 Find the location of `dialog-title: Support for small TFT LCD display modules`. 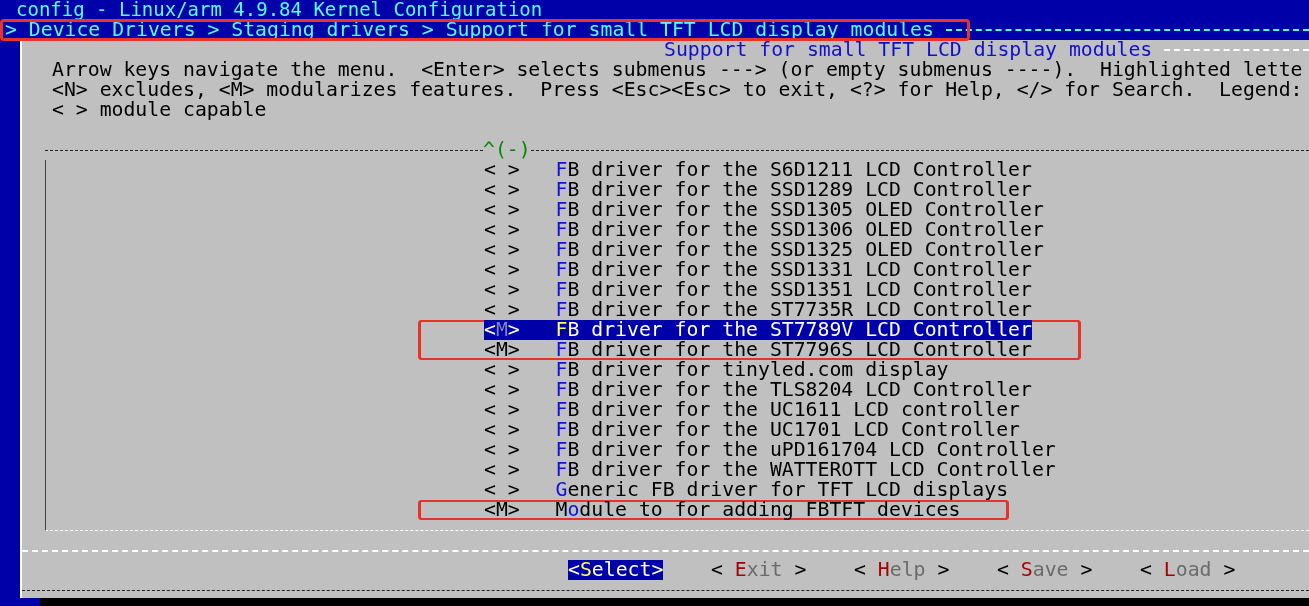

dialog-title: Support for small TFT LCD display modules is located at coordinates (908, 50).